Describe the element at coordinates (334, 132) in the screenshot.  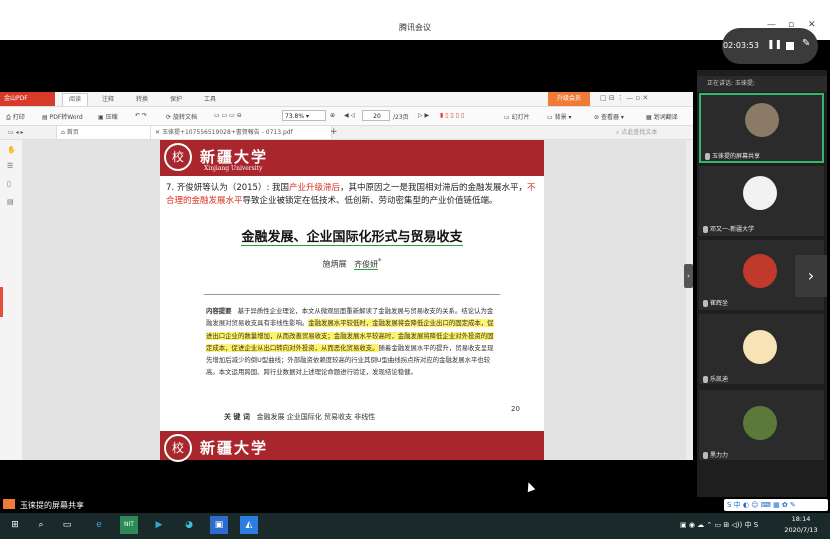
I see `new-tab-icon: +` at that location.